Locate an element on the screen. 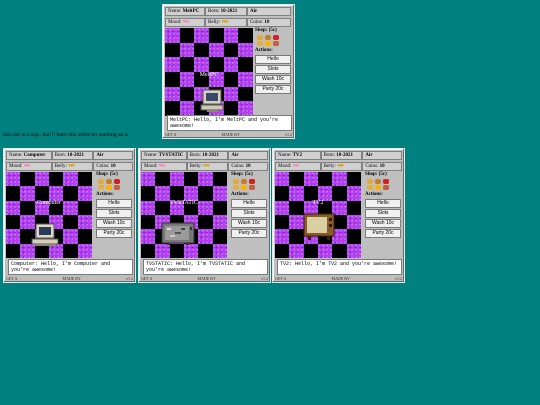 This screenshot has width=540, height=405. pet-name-overlay: TV2 is located at coordinates (318, 203).